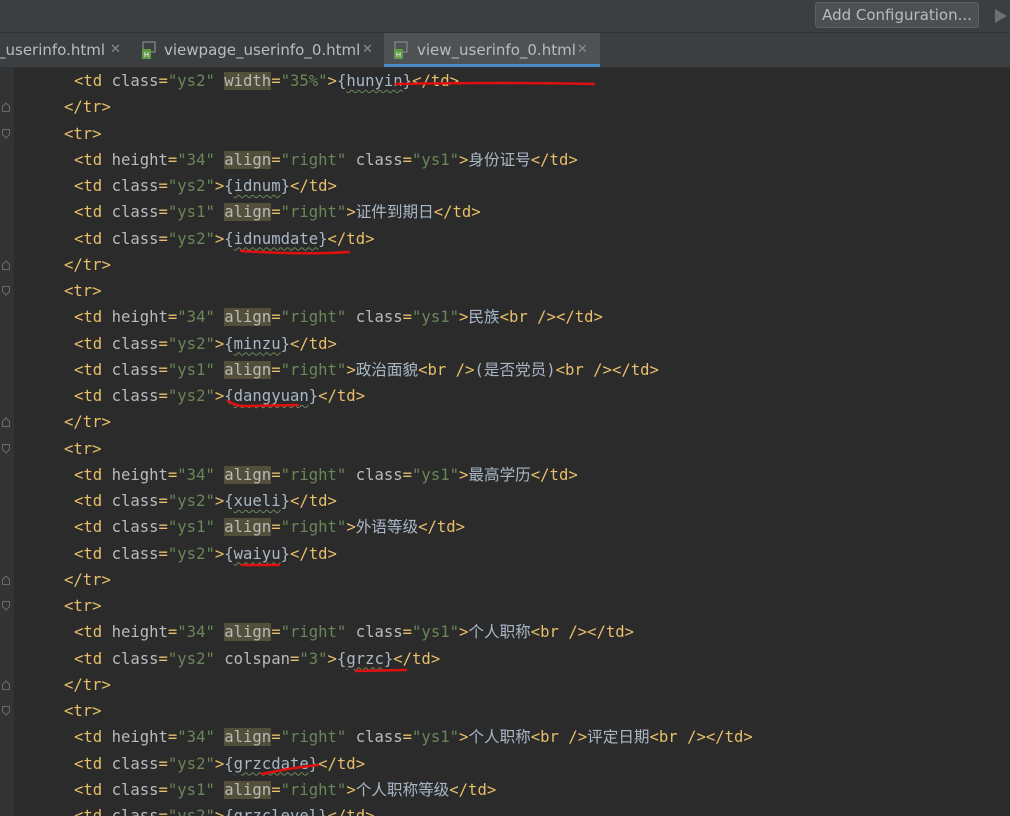 Image resolution: width=1010 pixels, height=816 pixels. I want to click on run-icon, so click(1002, 16).